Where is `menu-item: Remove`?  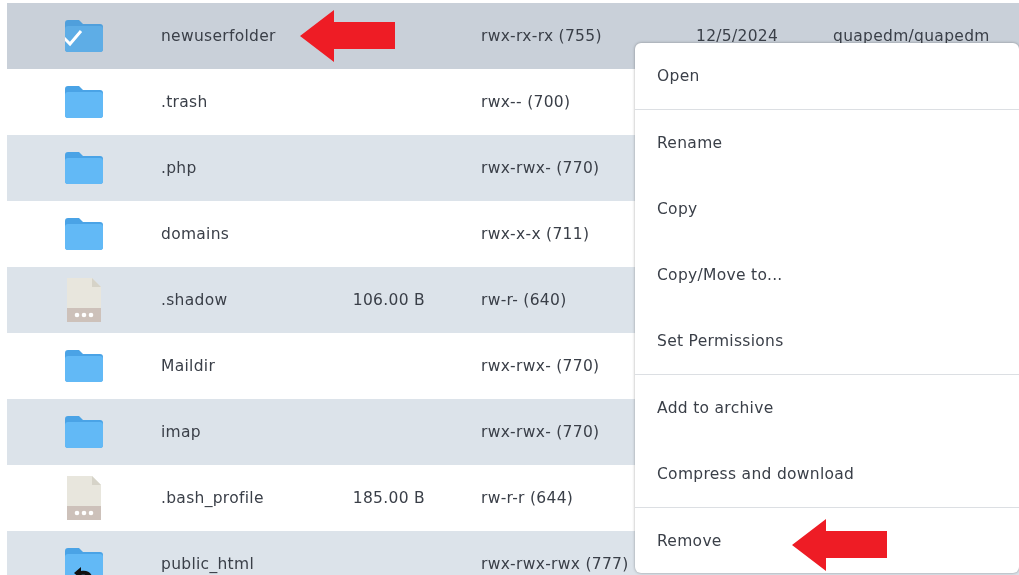
menu-item: Remove is located at coordinates (689, 541).